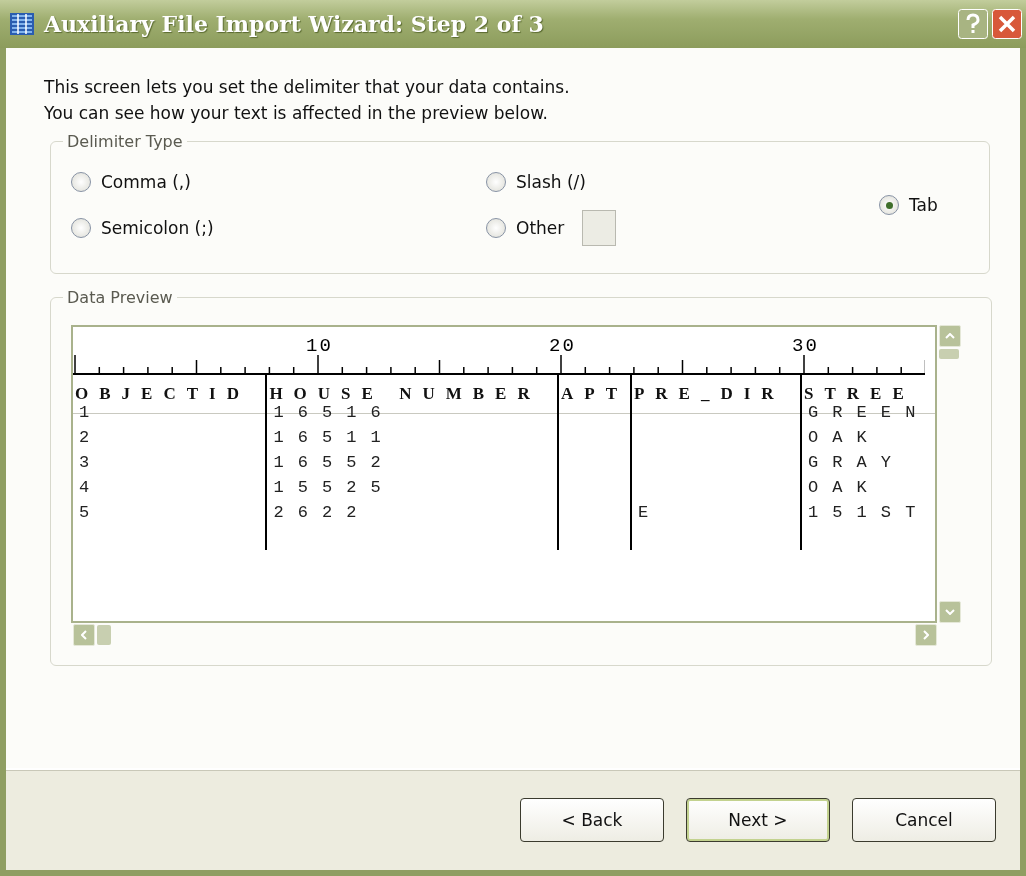 The width and height of the screenshot is (1026, 876). What do you see at coordinates (650, 512) in the screenshot?
I see `table-cell: E` at bounding box center [650, 512].